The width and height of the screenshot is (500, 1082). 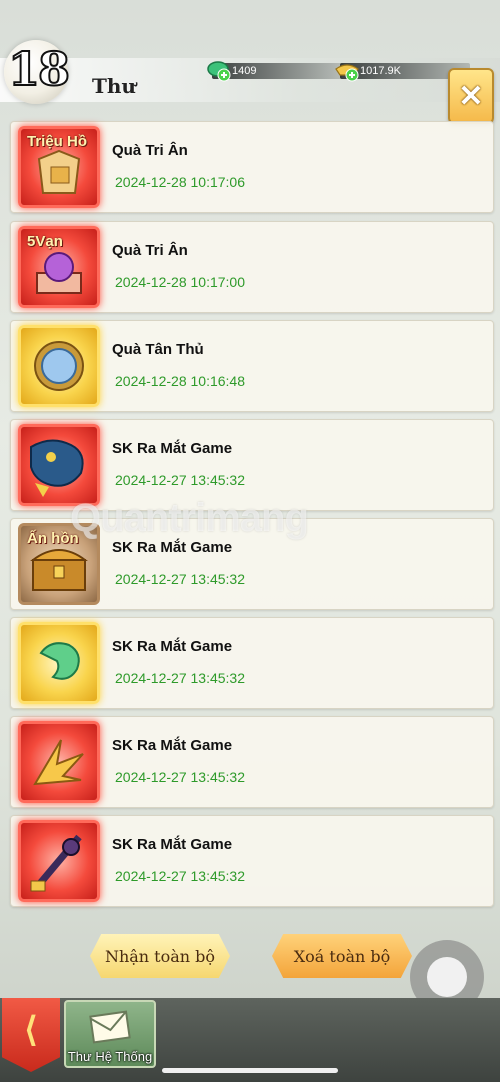 I want to click on thumbnail-label: 5Vạn, so click(x=45, y=241).